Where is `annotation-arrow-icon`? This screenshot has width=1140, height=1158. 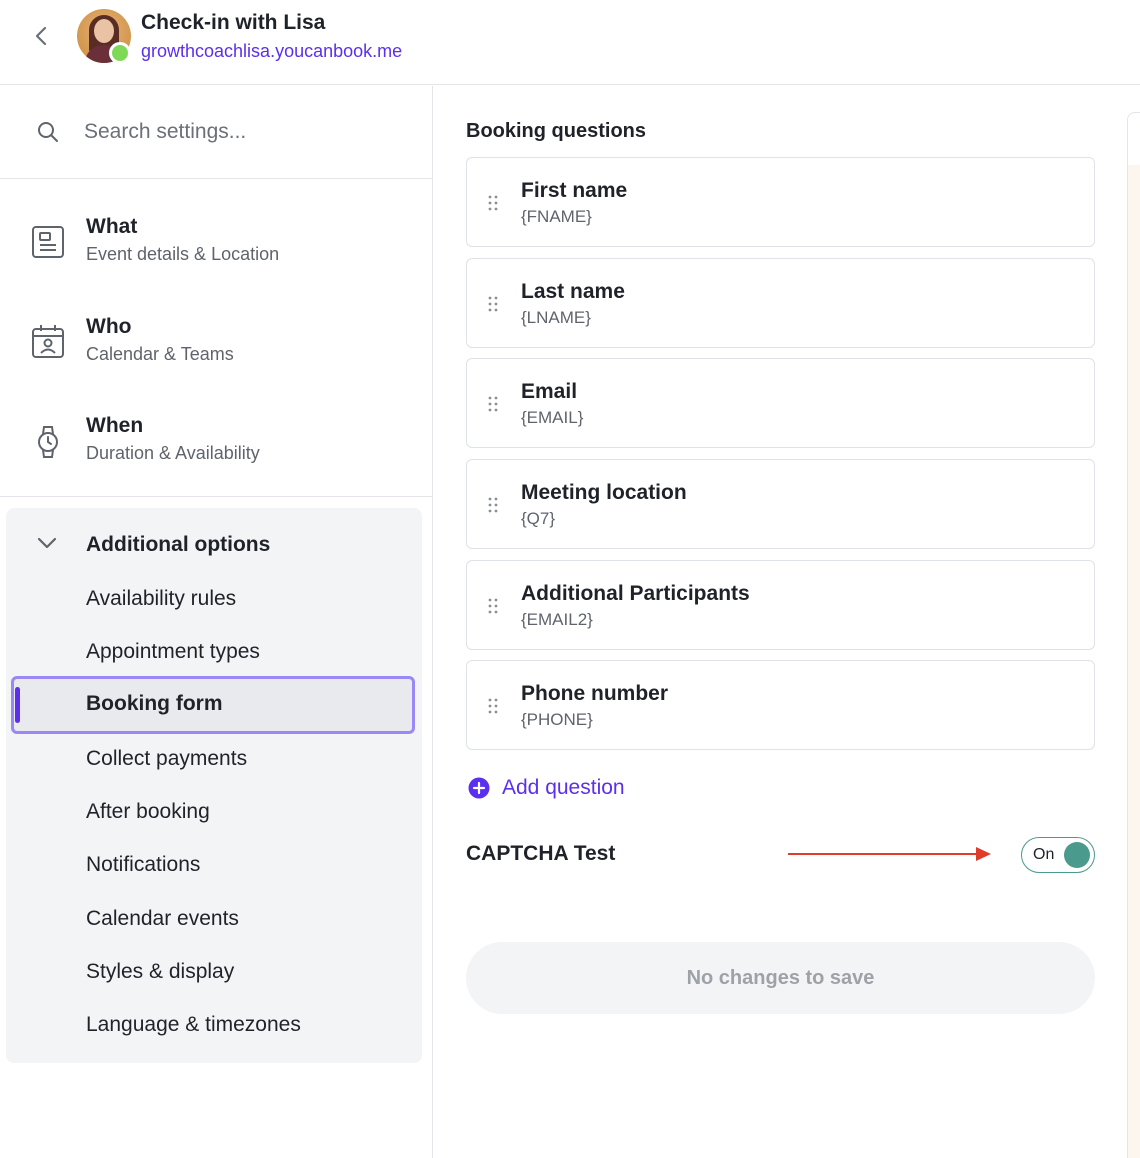 annotation-arrow-icon is located at coordinates (889, 854).